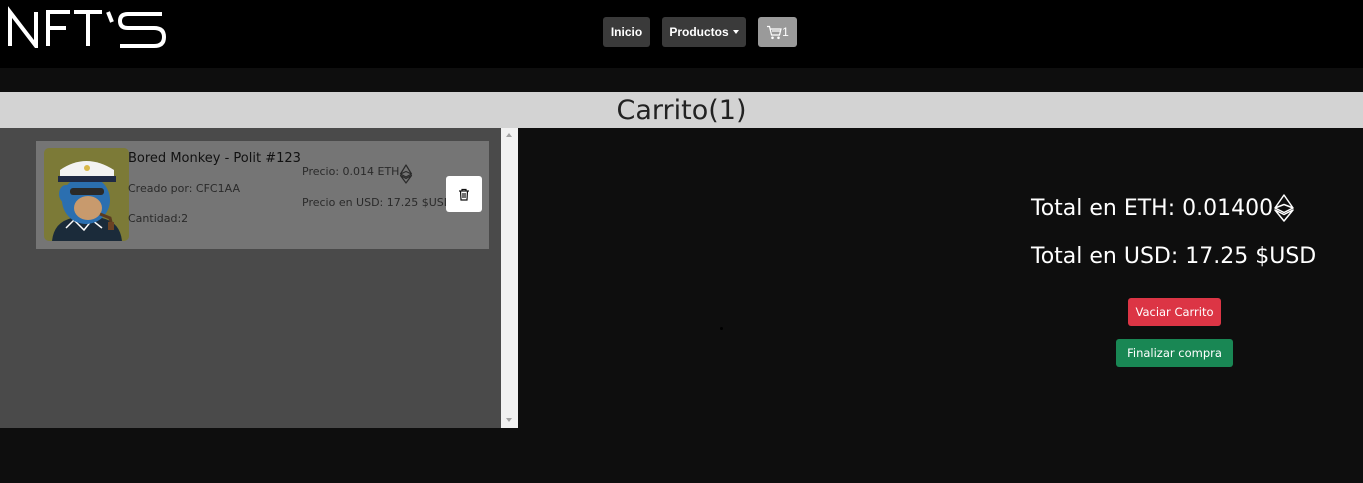 The height and width of the screenshot is (483, 1363). Describe the element at coordinates (86, 194) in the screenshot. I see `bored-ape-nft-image` at that location.